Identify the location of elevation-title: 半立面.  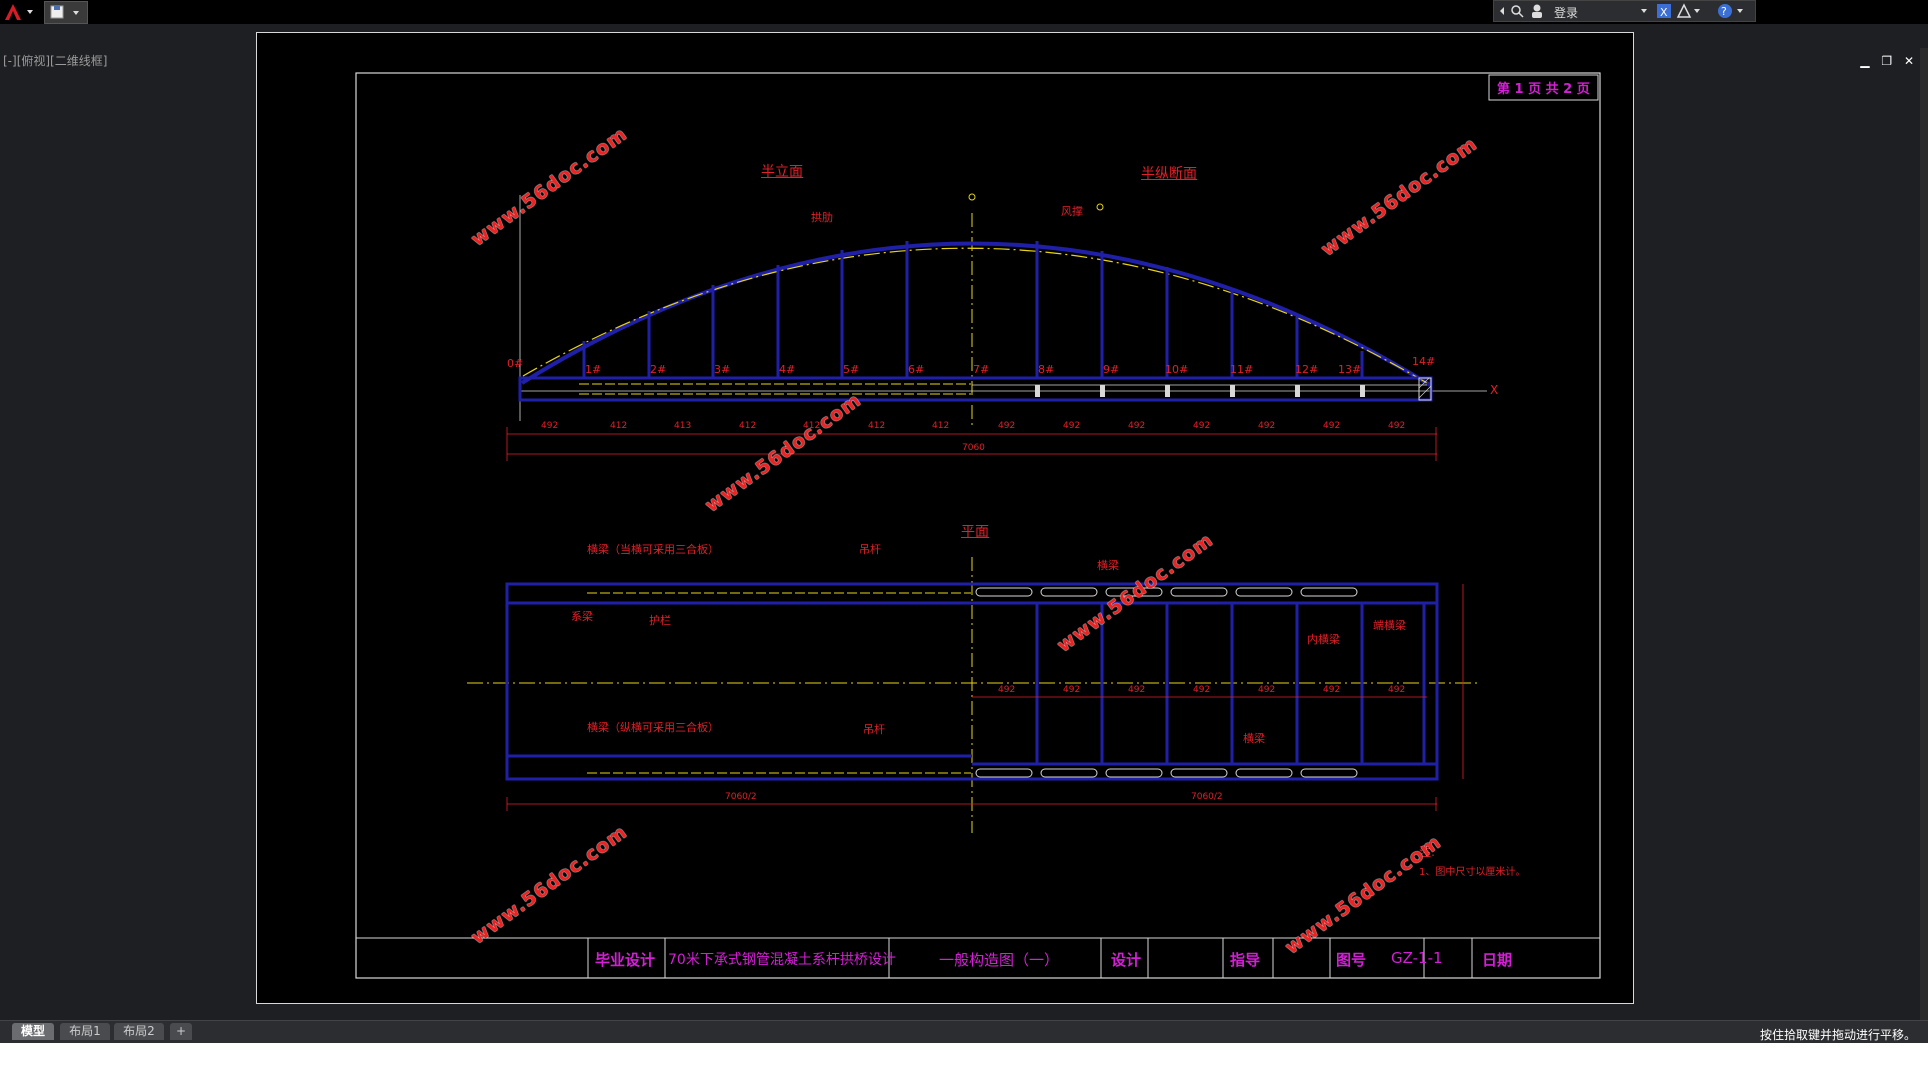
(782, 172).